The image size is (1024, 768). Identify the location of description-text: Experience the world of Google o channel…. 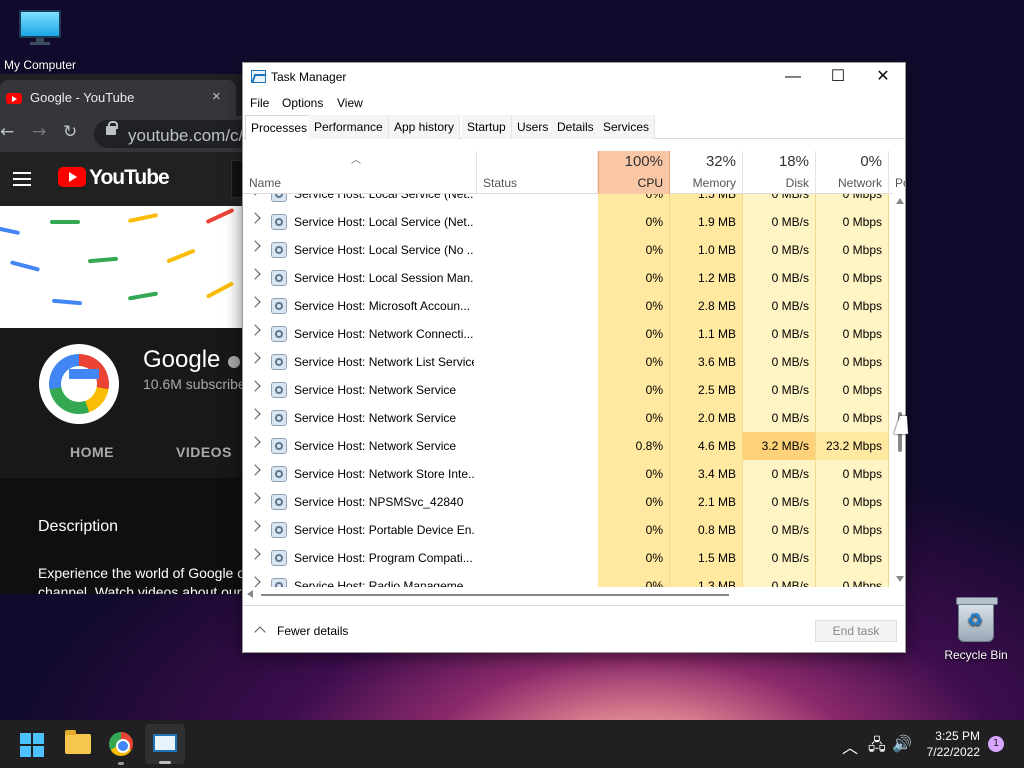
(141, 579).